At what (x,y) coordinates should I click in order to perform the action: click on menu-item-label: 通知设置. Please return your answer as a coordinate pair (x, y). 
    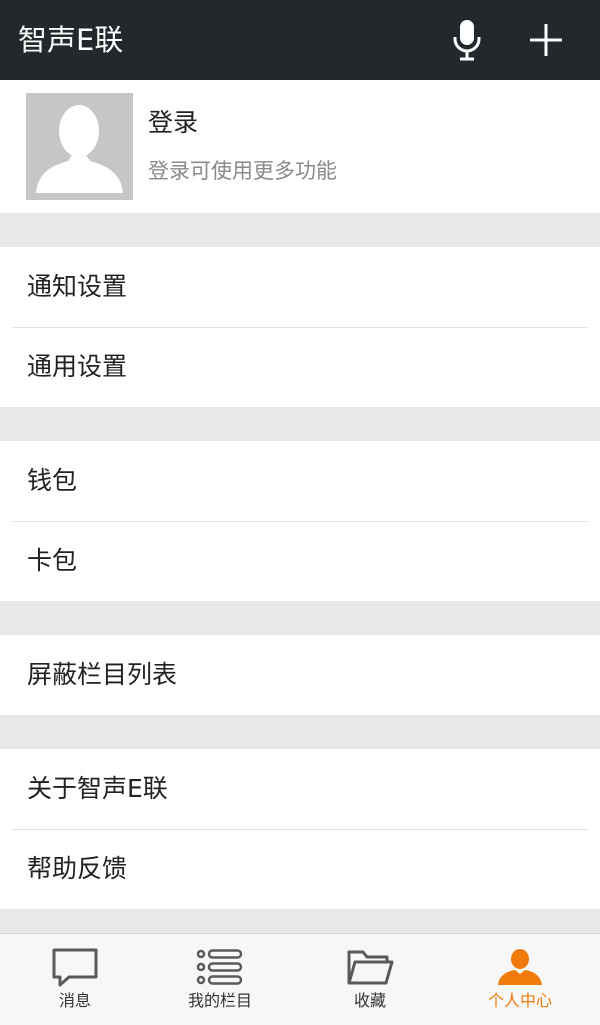
    Looking at the image, I should click on (77, 286).